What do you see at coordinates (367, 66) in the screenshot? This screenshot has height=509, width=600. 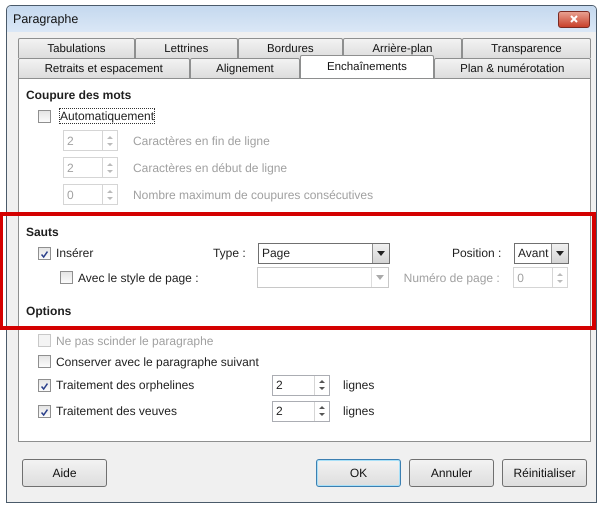 I see `tab: Enchaînements` at bounding box center [367, 66].